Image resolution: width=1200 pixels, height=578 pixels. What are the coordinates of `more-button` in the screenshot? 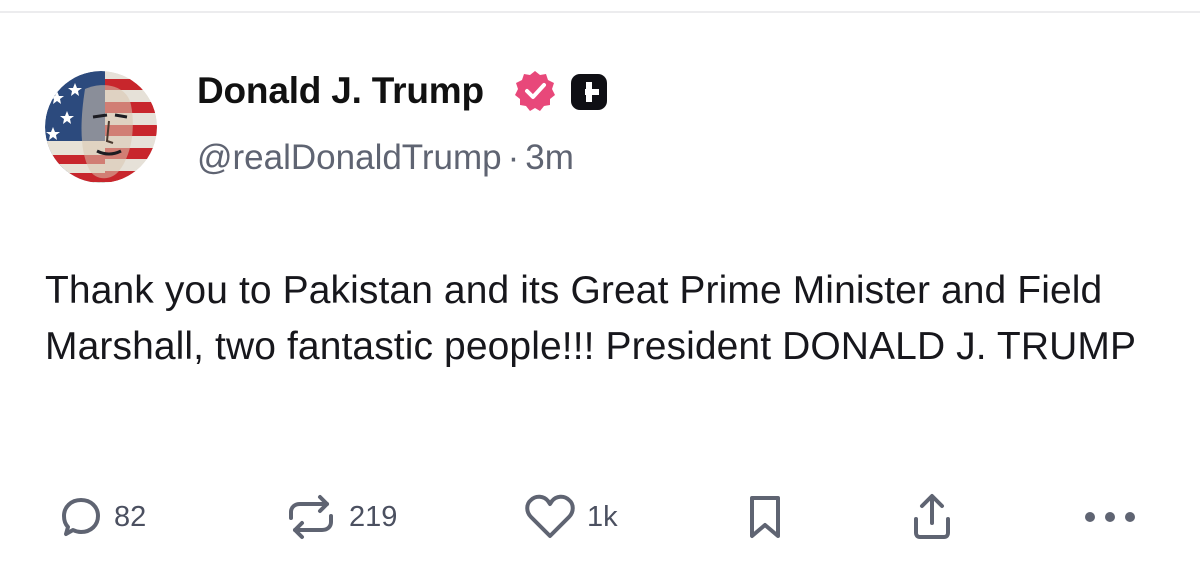 It's located at (1110, 517).